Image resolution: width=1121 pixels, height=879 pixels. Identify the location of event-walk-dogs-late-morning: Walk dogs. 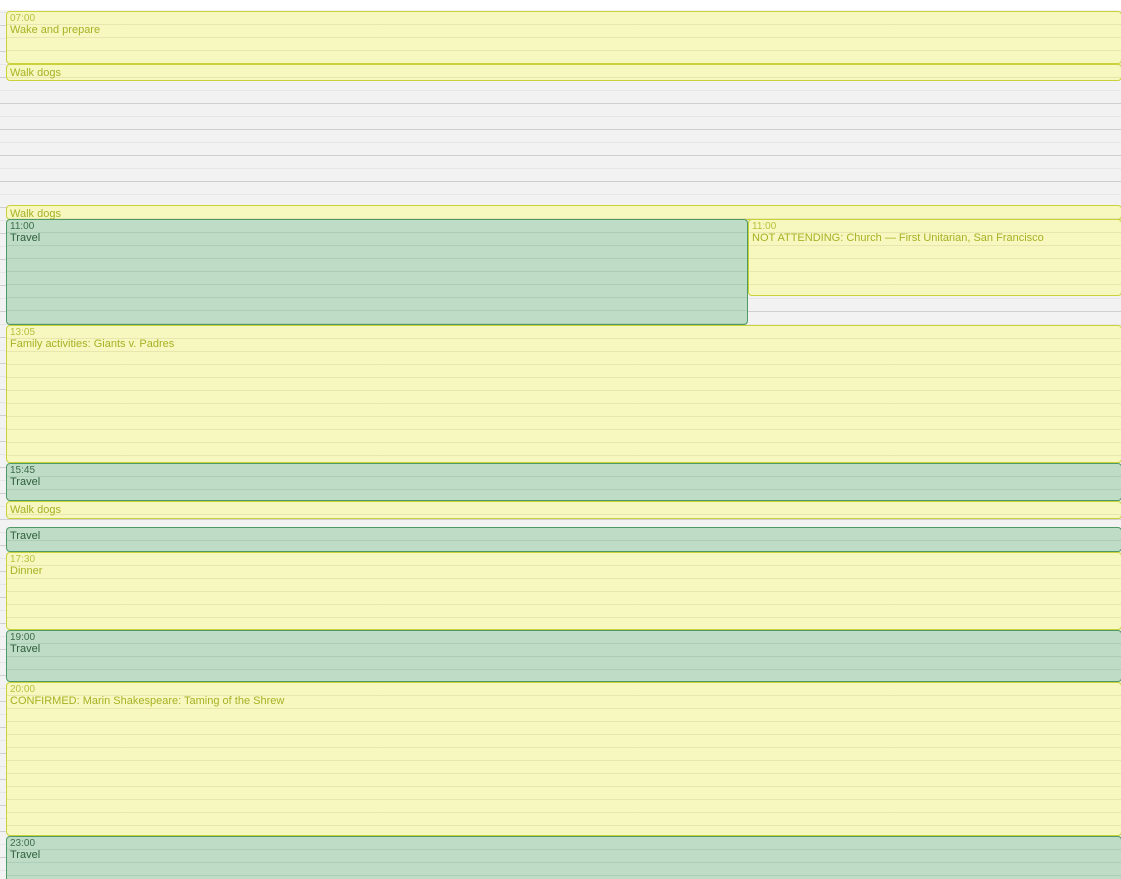
(563, 212).